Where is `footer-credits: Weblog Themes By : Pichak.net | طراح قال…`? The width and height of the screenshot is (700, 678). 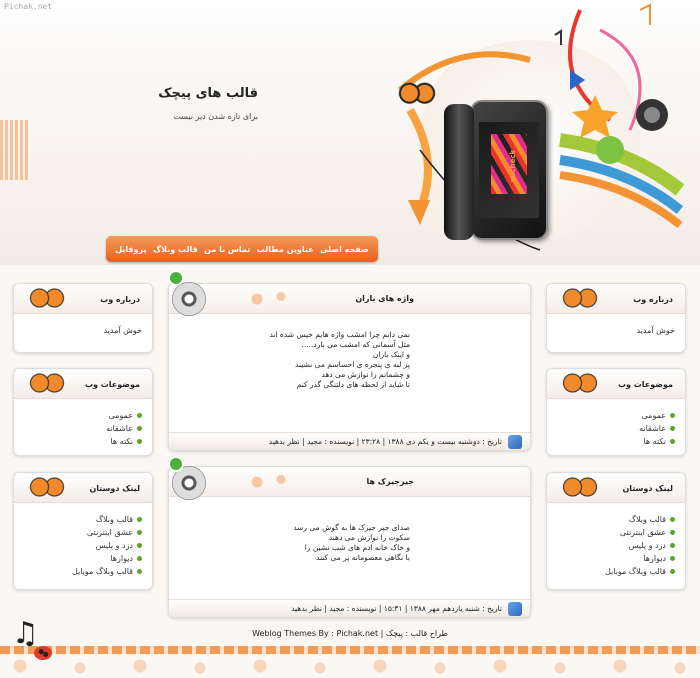 footer-credits: Weblog Themes By : Pichak.net | طراح قال… is located at coordinates (350, 633).